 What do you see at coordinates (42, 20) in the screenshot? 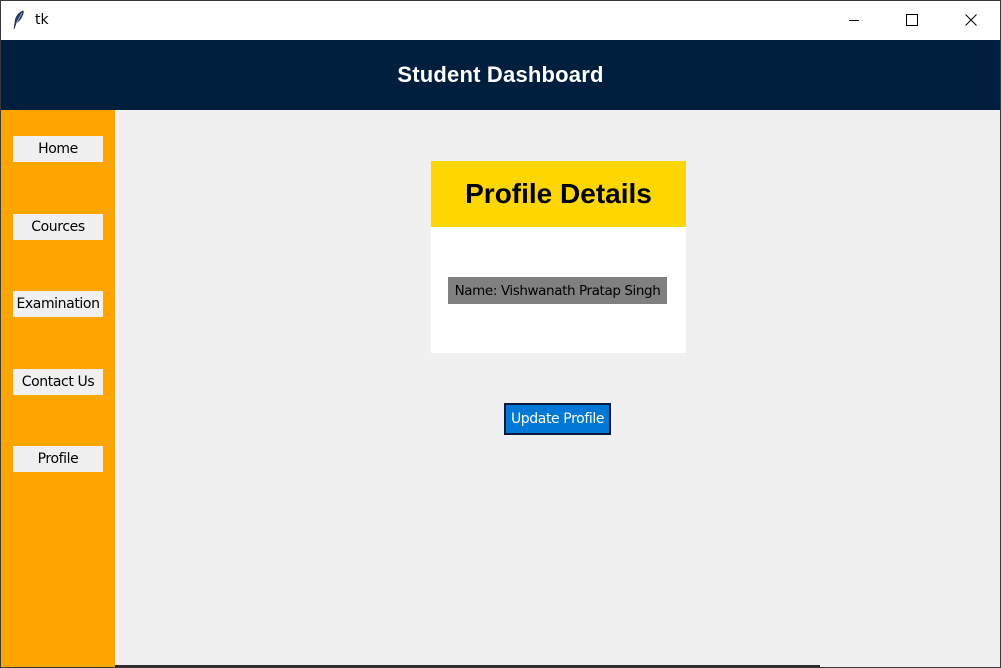
I see `window-title: tk` at bounding box center [42, 20].